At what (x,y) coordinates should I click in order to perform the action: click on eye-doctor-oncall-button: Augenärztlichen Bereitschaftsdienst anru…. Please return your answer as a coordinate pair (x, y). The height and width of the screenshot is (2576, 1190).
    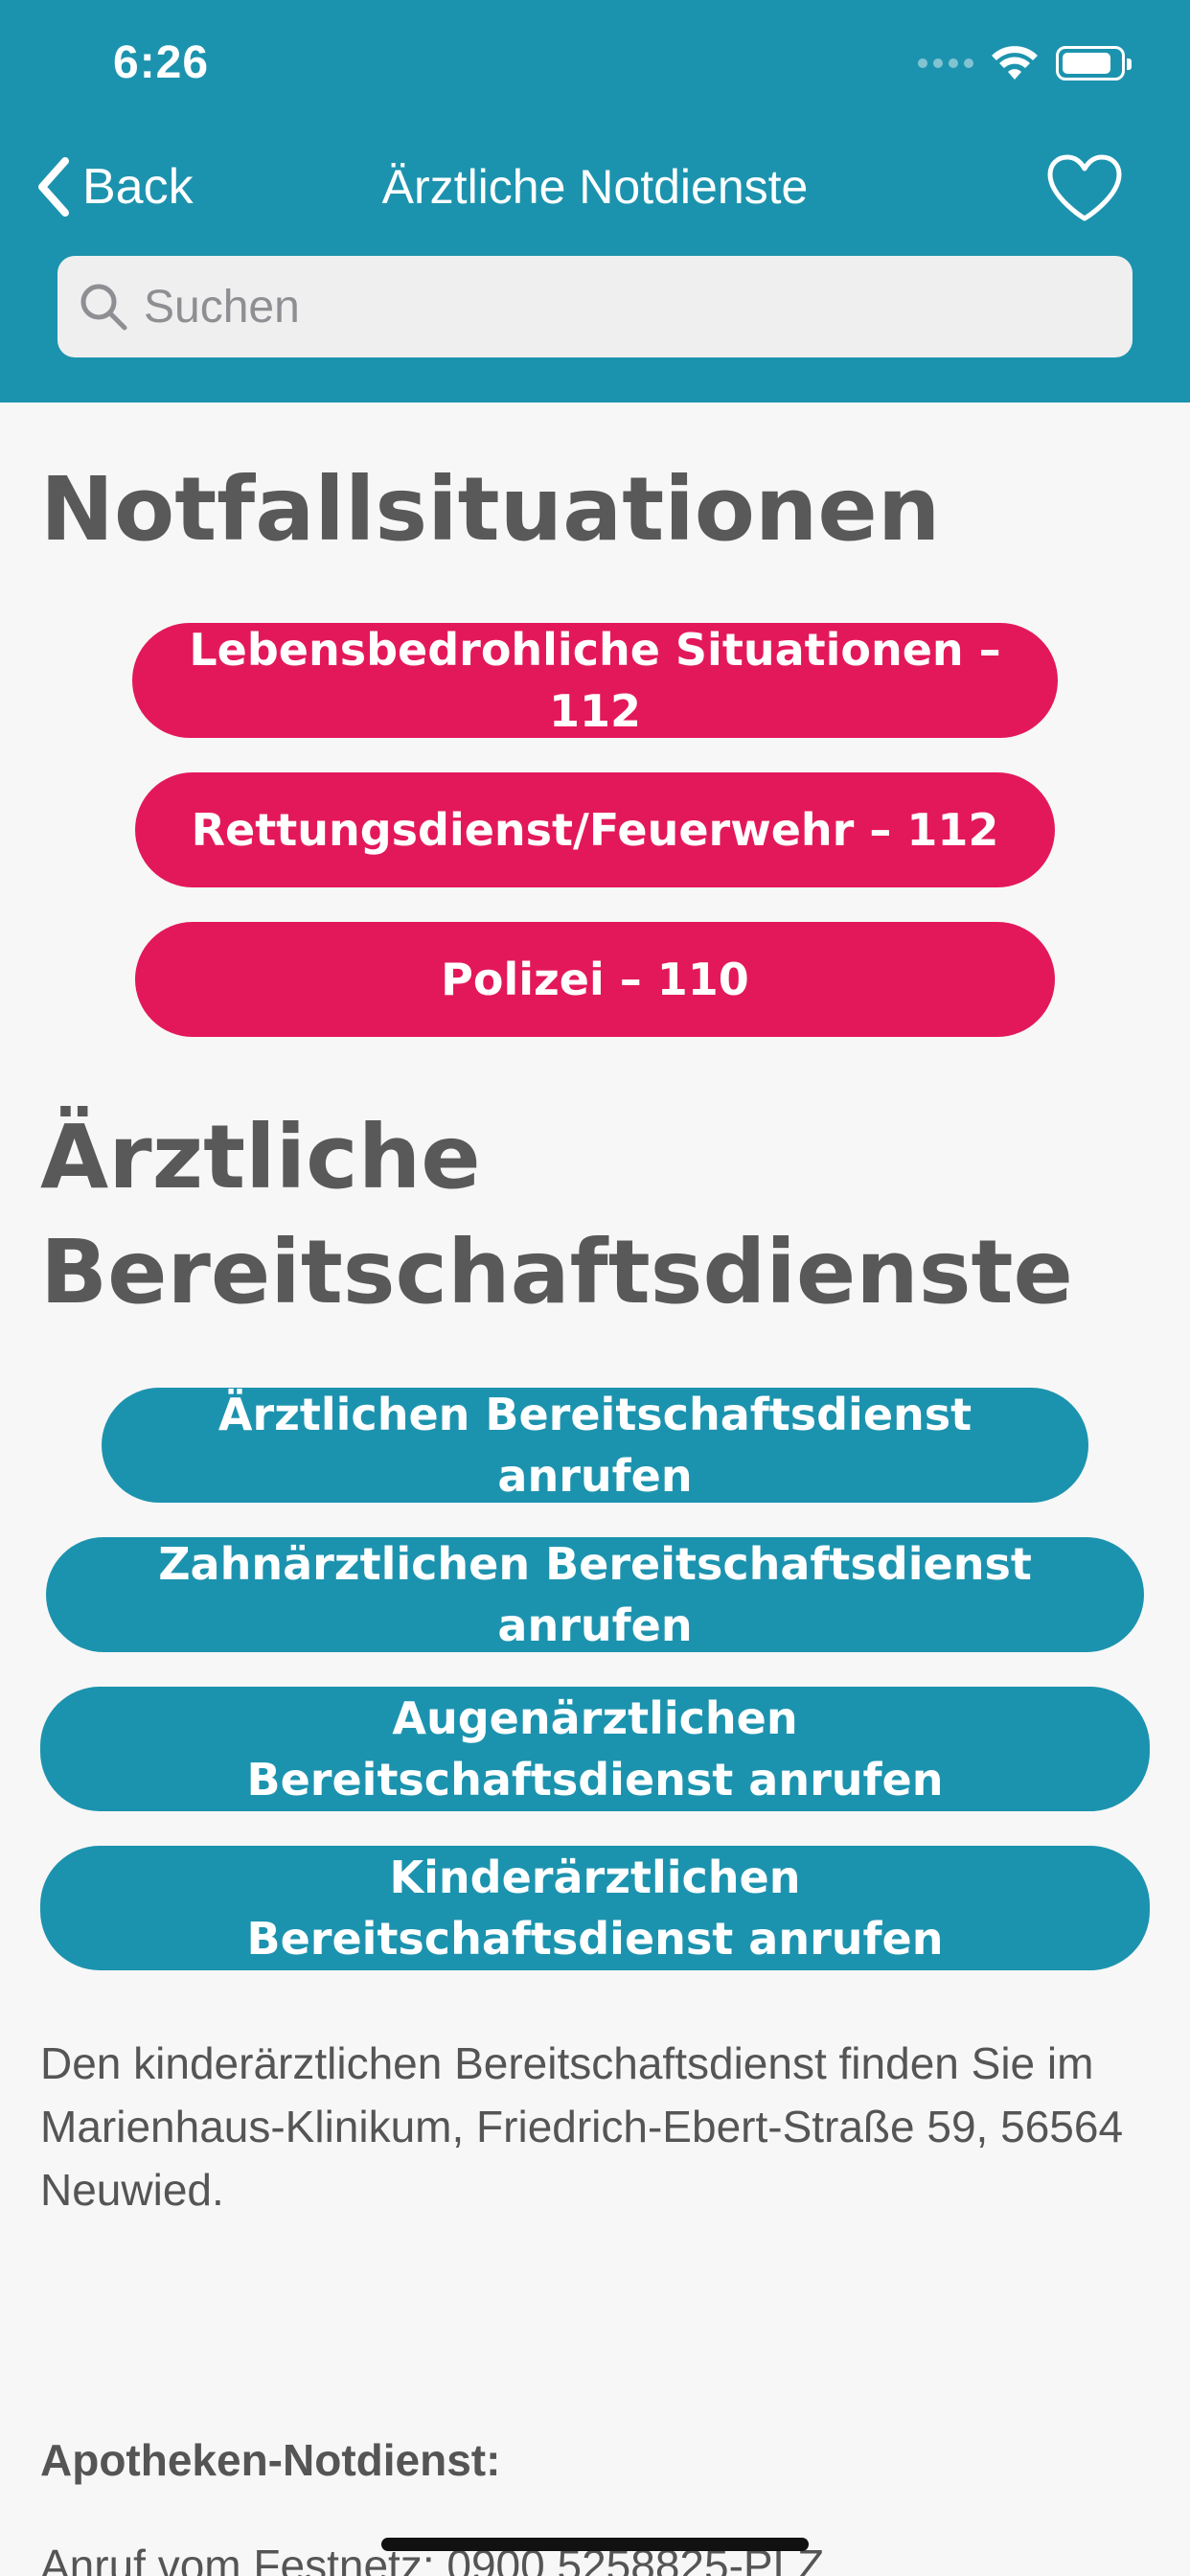
    Looking at the image, I should click on (595, 1749).